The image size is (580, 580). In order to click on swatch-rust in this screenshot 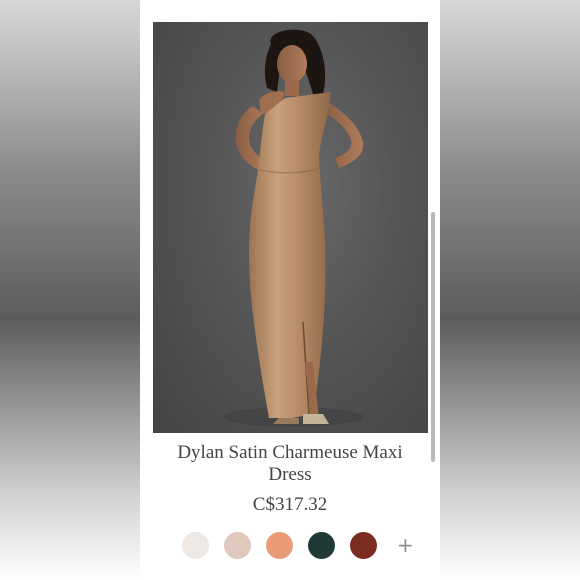, I will do `click(363, 545)`.